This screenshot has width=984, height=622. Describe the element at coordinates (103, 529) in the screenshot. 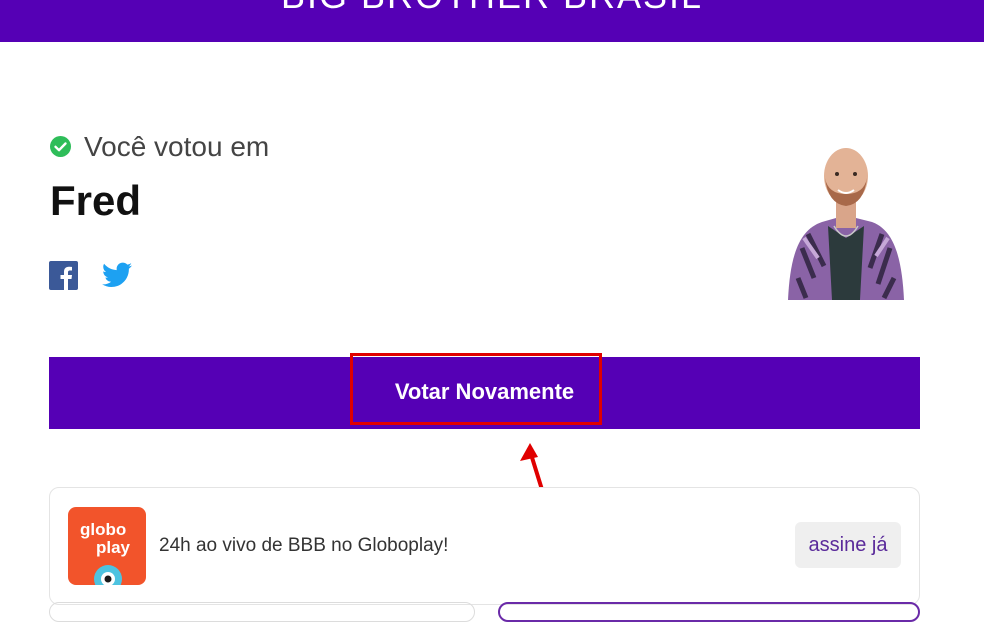

I see `logo-text-globo: globo` at that location.